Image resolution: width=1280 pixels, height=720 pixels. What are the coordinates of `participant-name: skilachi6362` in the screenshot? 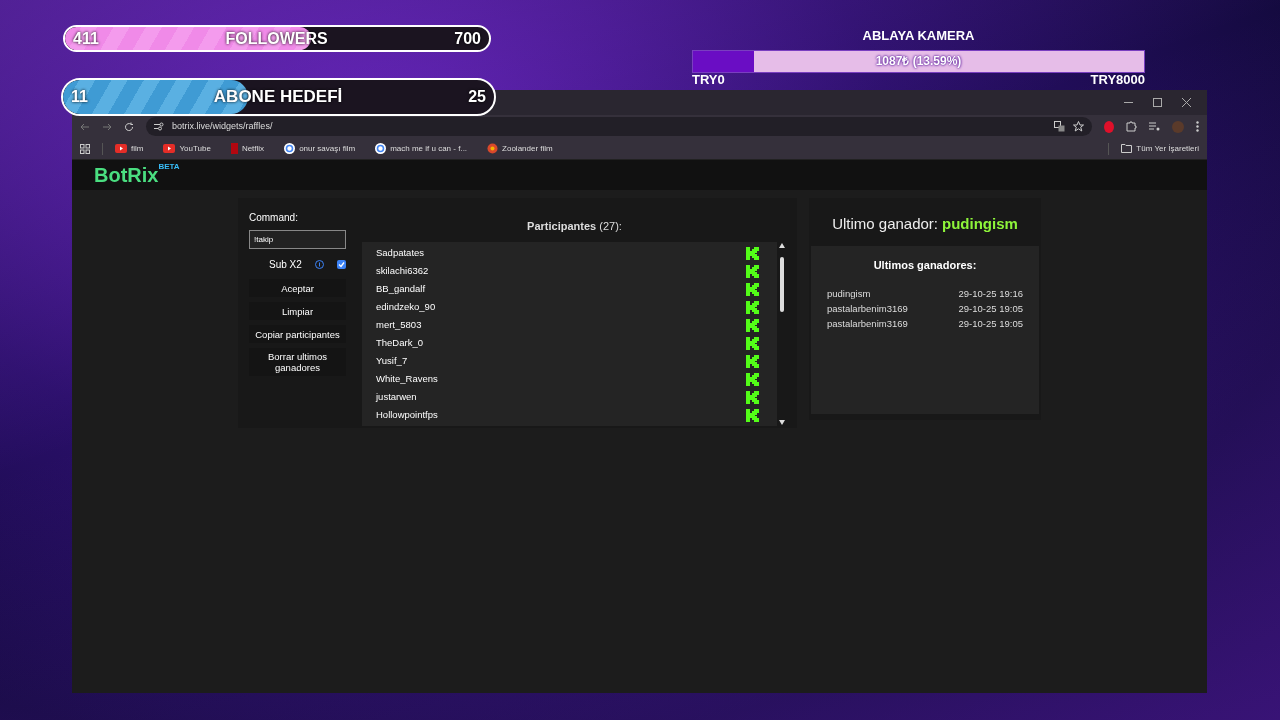 It's located at (402, 270).